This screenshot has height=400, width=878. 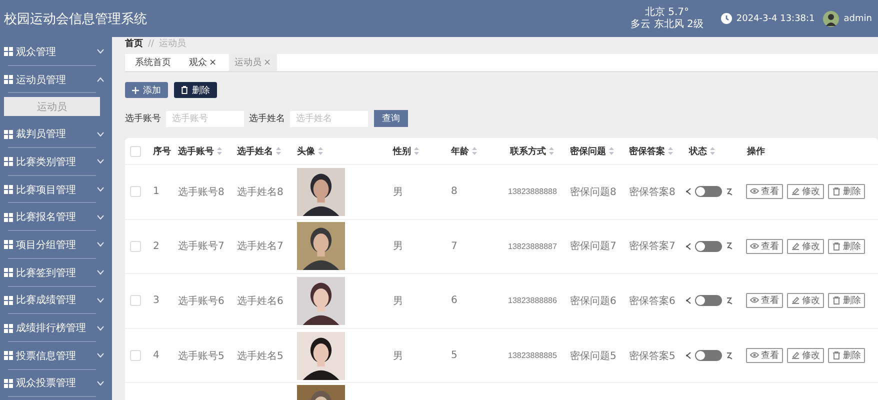 What do you see at coordinates (55, 328) in the screenshot?
I see `sidebar-item: 成绩排行榜管理` at bounding box center [55, 328].